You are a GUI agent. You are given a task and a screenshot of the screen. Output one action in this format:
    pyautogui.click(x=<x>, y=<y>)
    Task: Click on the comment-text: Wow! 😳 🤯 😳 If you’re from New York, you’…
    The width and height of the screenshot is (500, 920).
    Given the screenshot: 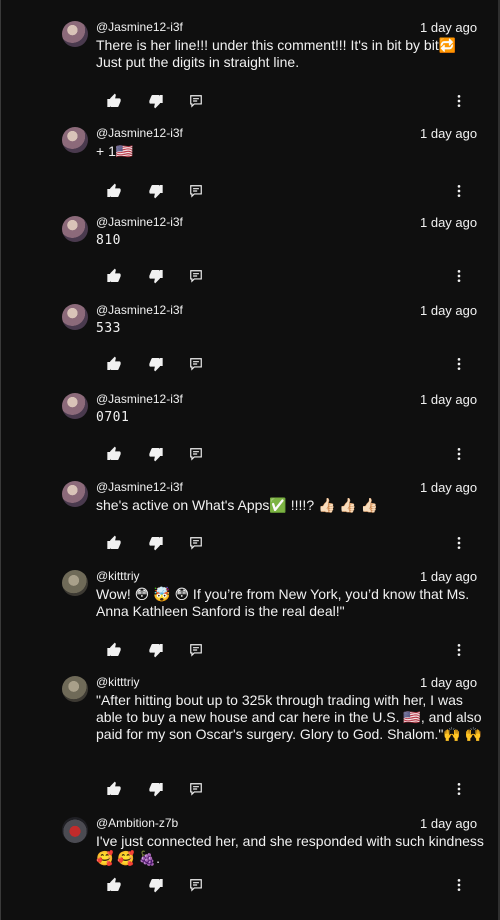 What is the action you would take?
    pyautogui.click(x=284, y=602)
    